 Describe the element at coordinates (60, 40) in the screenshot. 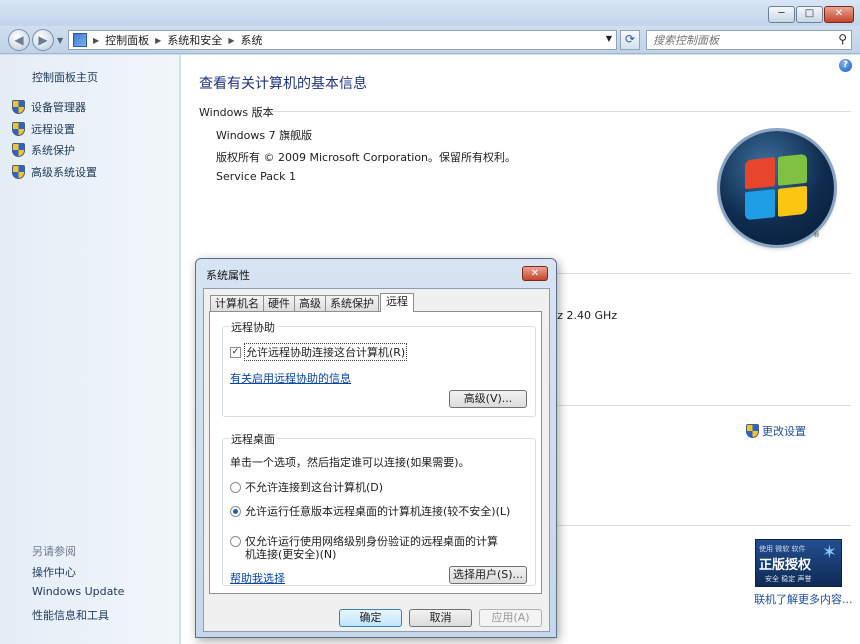

I see `recent-pages-chevron-icon: ▼` at that location.